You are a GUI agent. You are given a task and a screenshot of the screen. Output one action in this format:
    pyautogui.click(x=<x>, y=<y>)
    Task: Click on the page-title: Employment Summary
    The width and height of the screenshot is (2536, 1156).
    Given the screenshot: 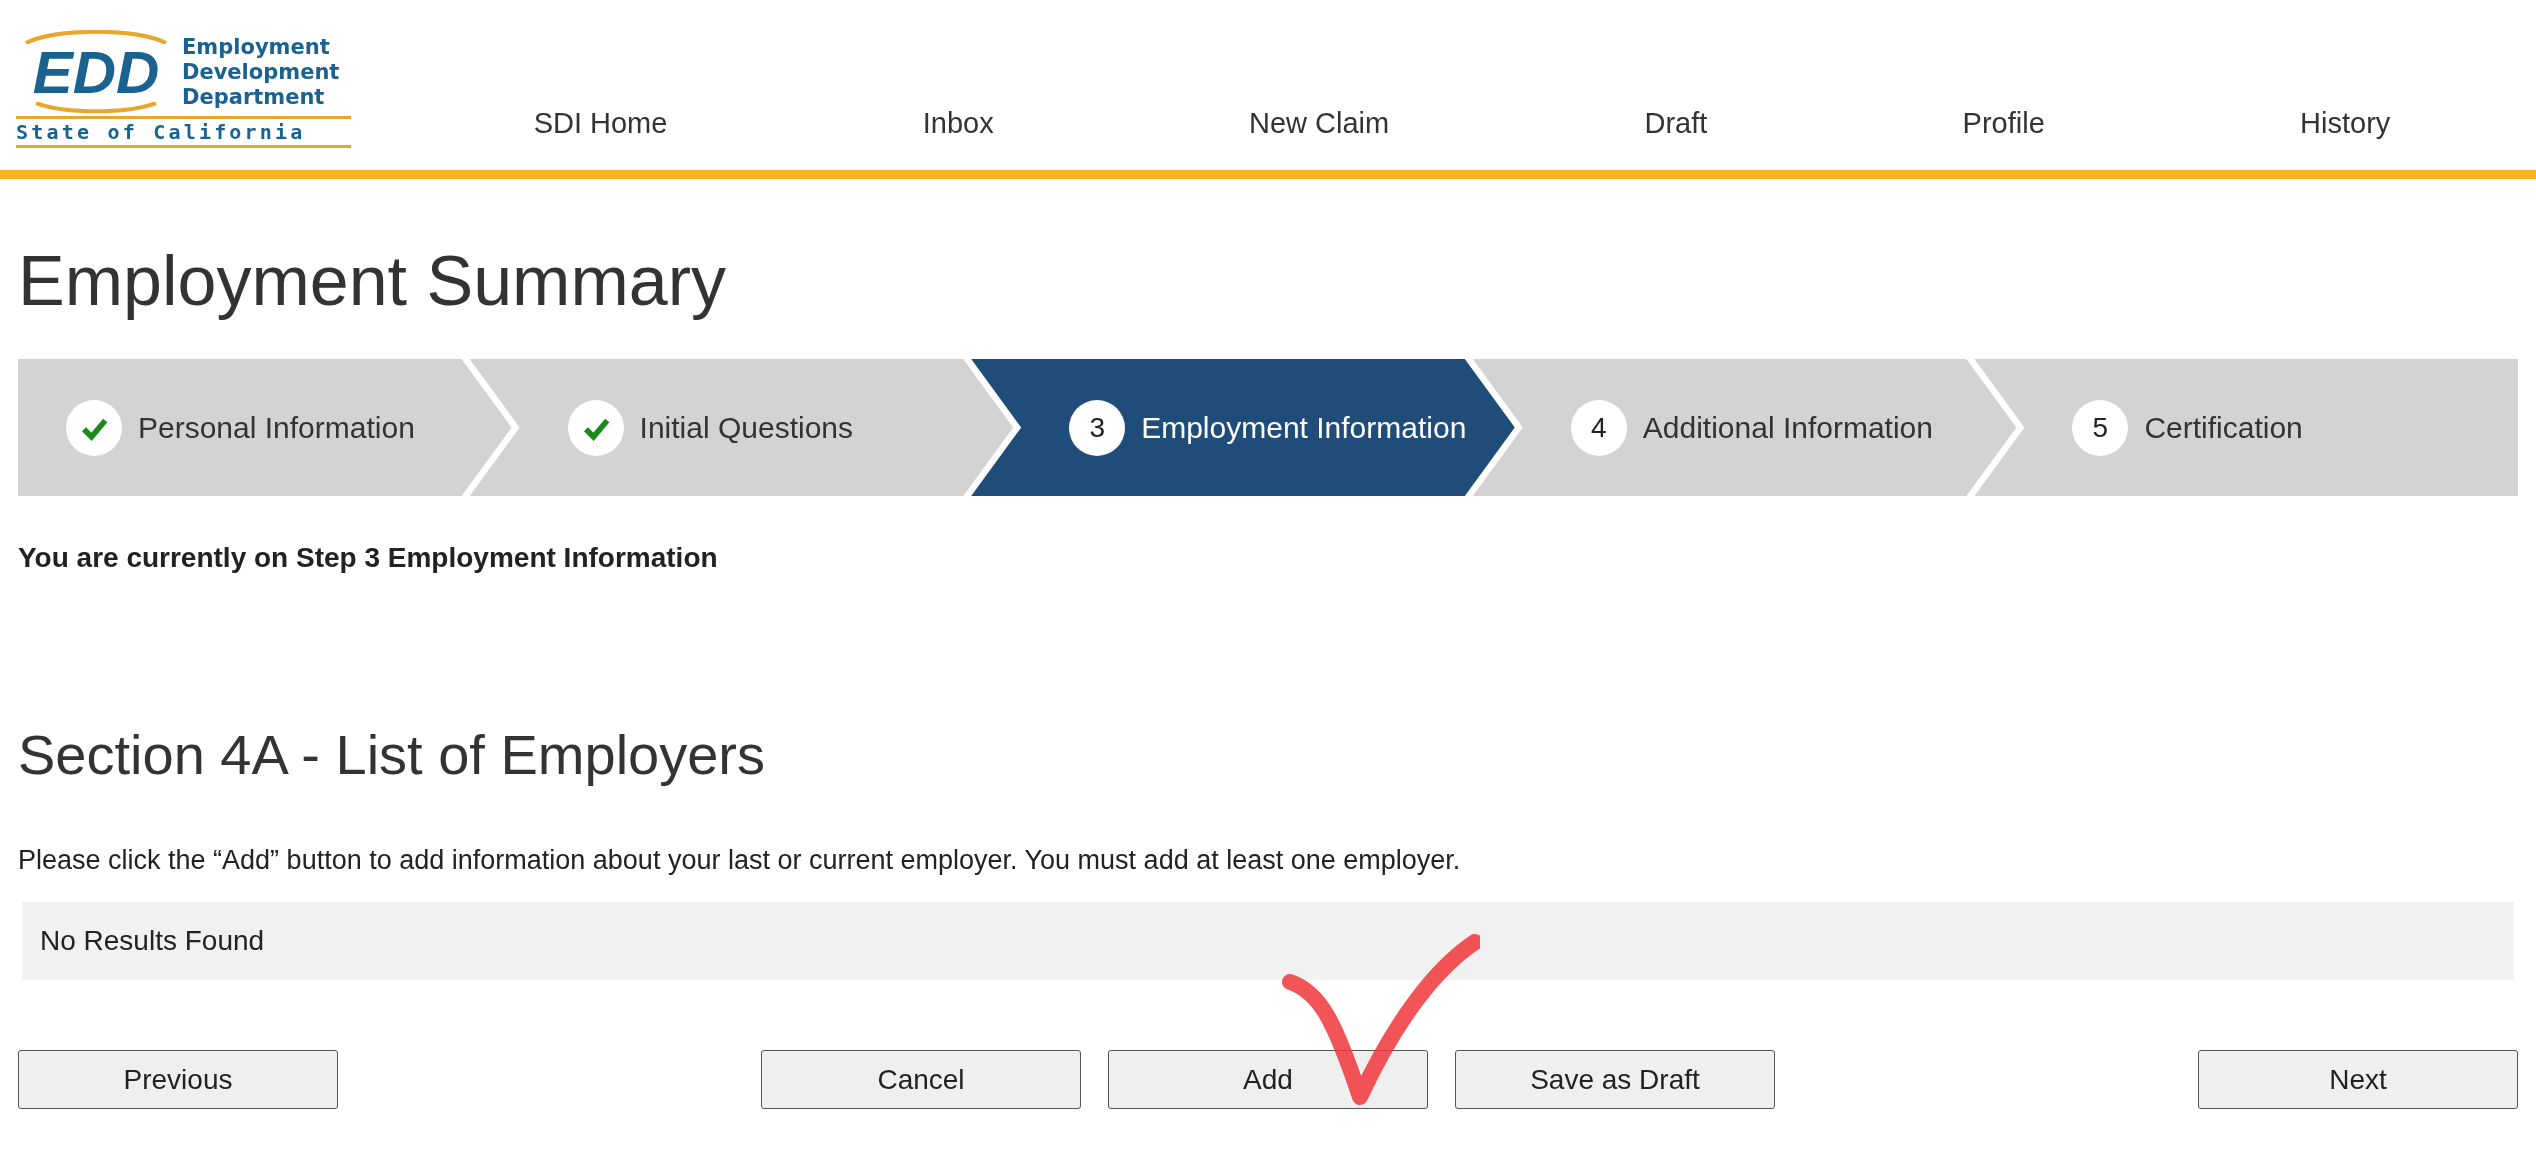 What is the action you would take?
    pyautogui.click(x=372, y=281)
    